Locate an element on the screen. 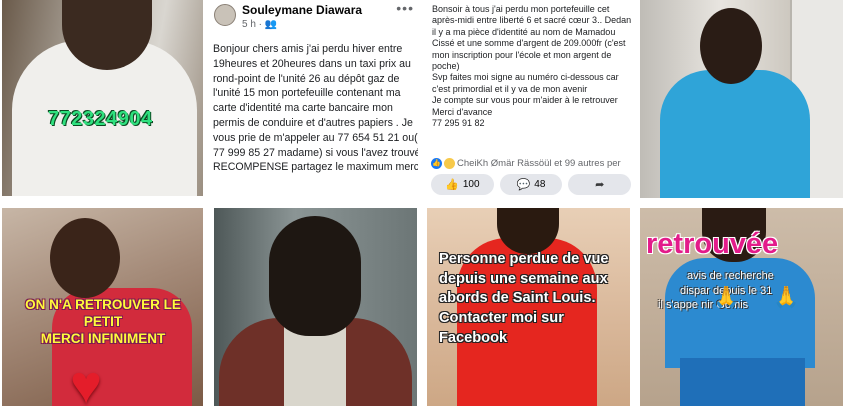  share-icon: ➦ is located at coordinates (600, 185).